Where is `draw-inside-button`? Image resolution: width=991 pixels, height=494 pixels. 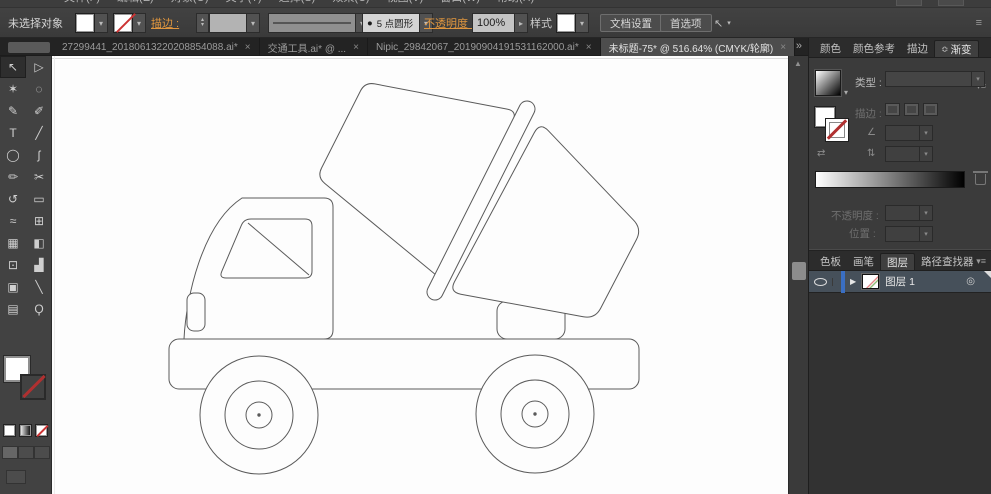 draw-inside-button is located at coordinates (42, 452).